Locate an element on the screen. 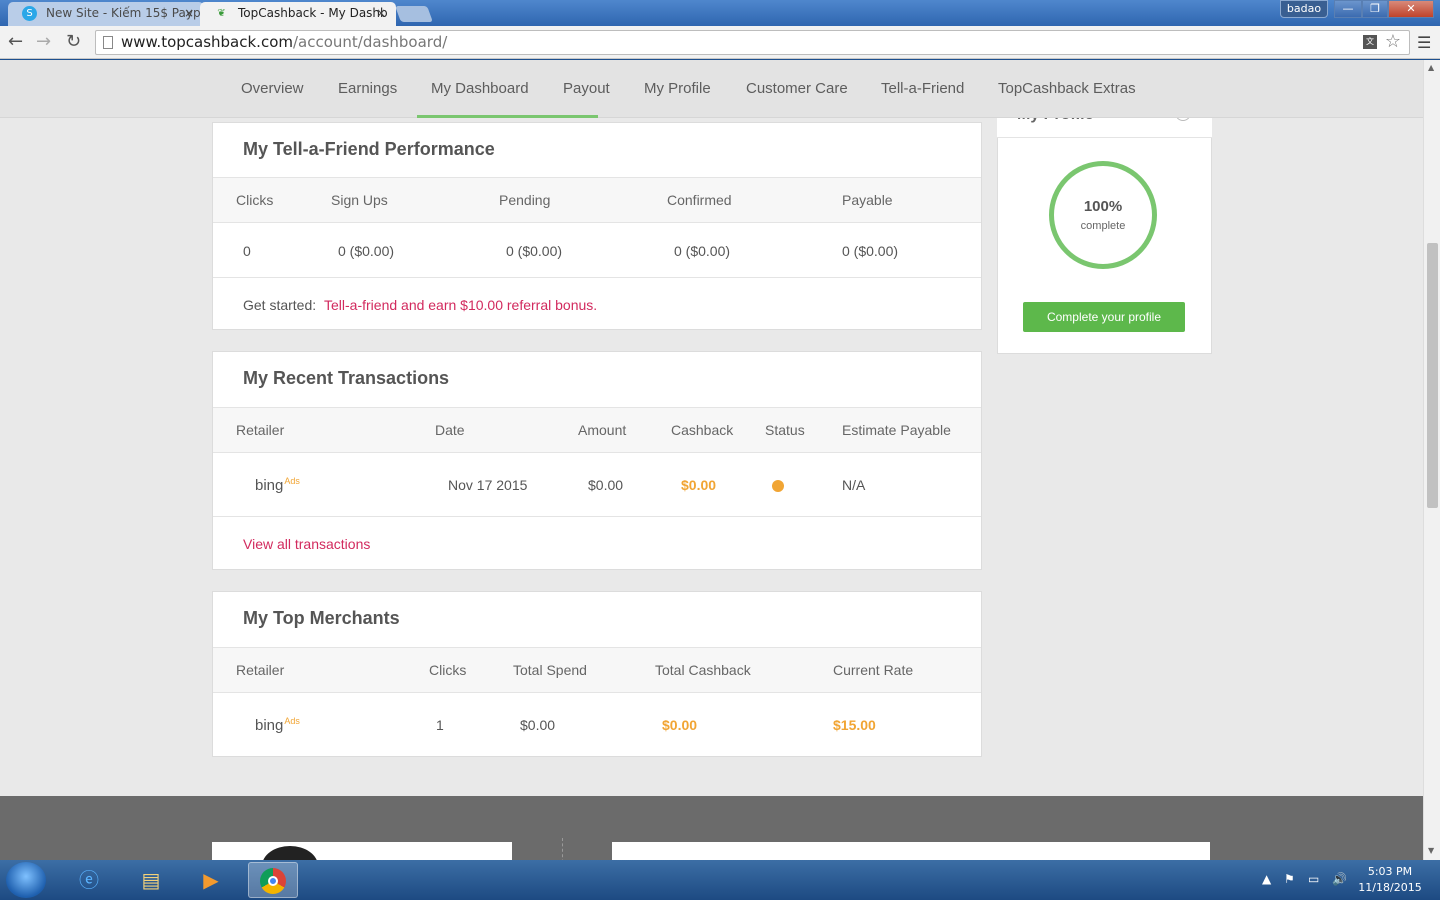  column-header: Estimate Payable is located at coordinates (896, 430).